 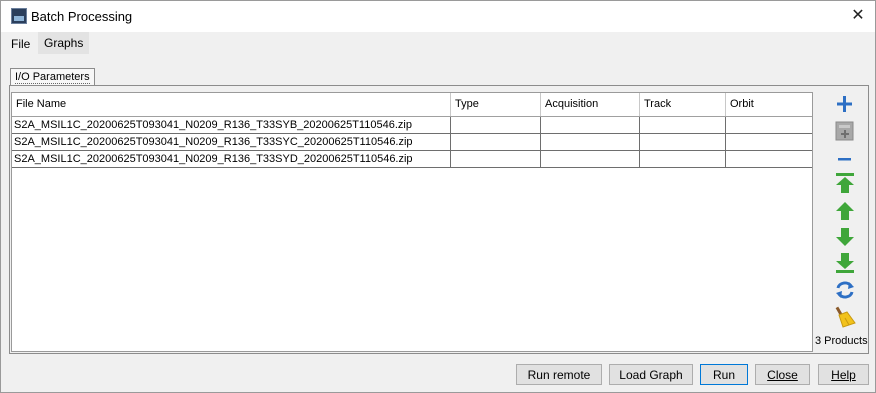 I want to click on window-title: Batch Processing, so click(x=82, y=16).